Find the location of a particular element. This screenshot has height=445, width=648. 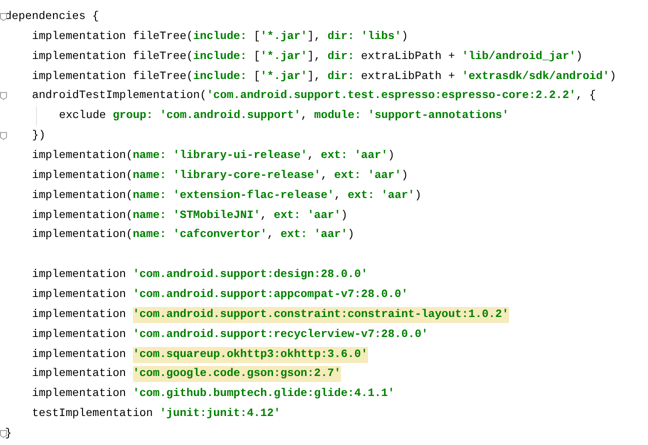

code-line: implementation 'com.android.support:design:28.0.0' is located at coordinates (200, 275).